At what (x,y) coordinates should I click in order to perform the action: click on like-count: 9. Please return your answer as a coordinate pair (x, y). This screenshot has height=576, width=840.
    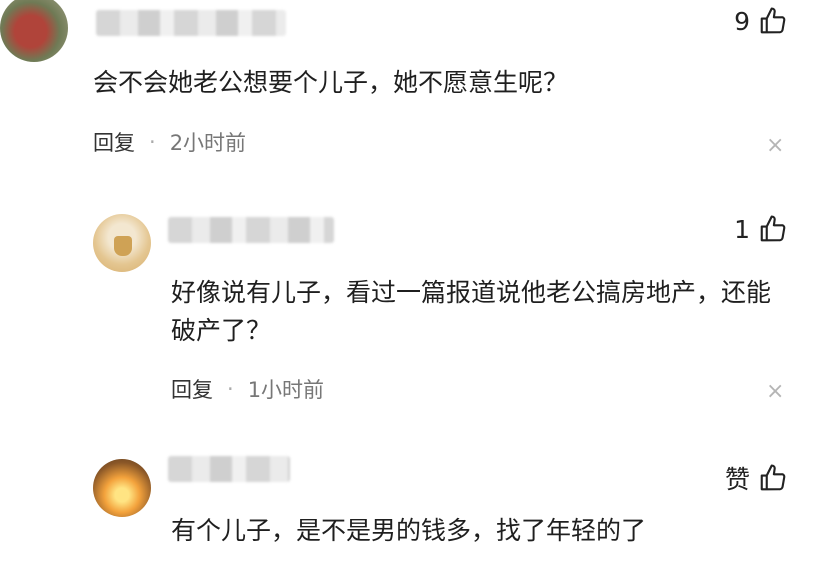
    Looking at the image, I should click on (742, 21).